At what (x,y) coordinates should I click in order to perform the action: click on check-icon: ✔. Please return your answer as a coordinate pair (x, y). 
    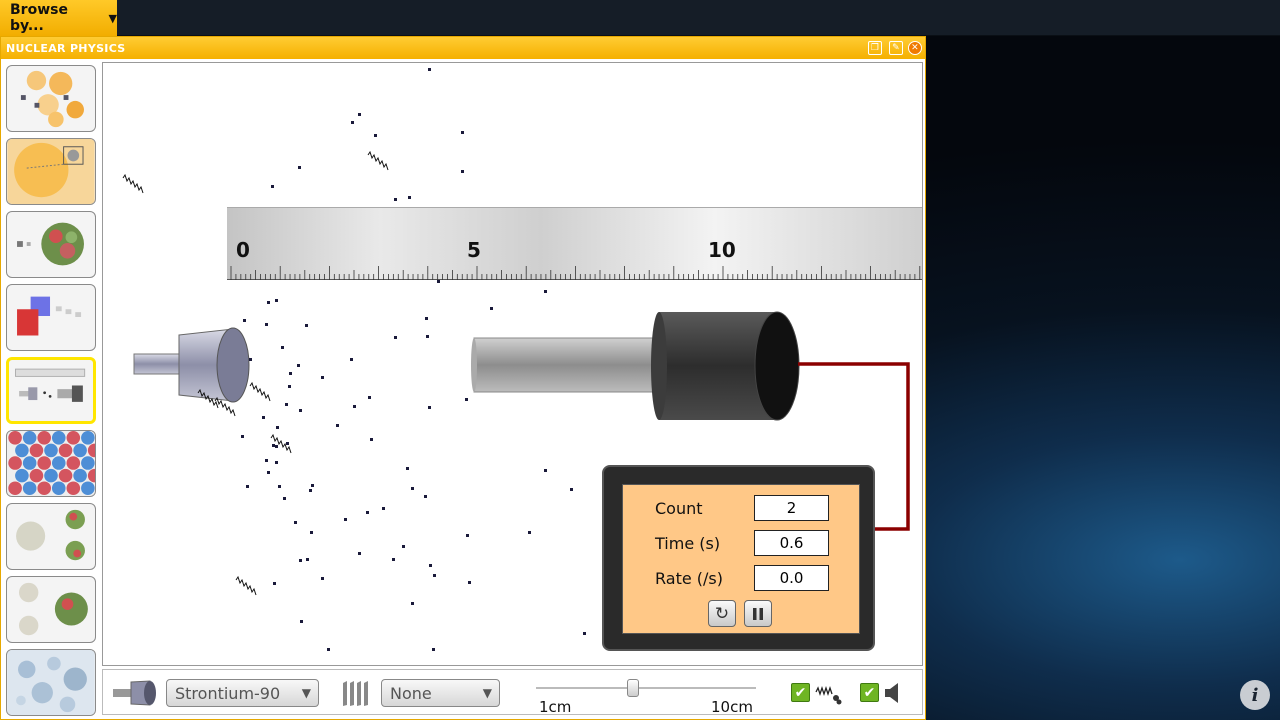
    Looking at the image, I should click on (869, 692).